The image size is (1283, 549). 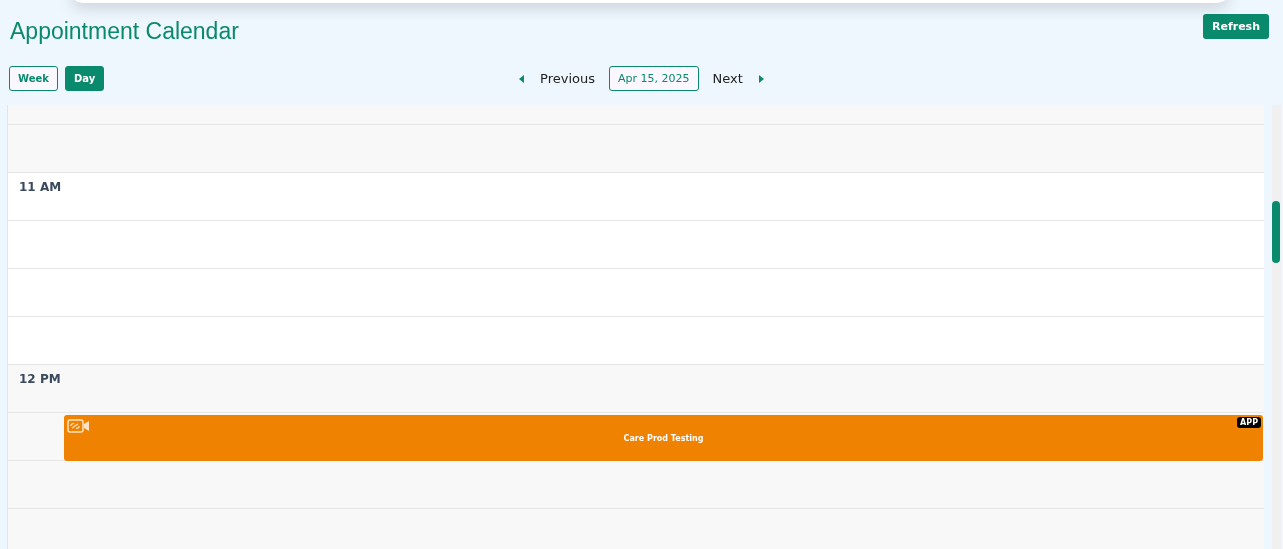 What do you see at coordinates (40, 187) in the screenshot?
I see `hour-label: 11 AM` at bounding box center [40, 187].